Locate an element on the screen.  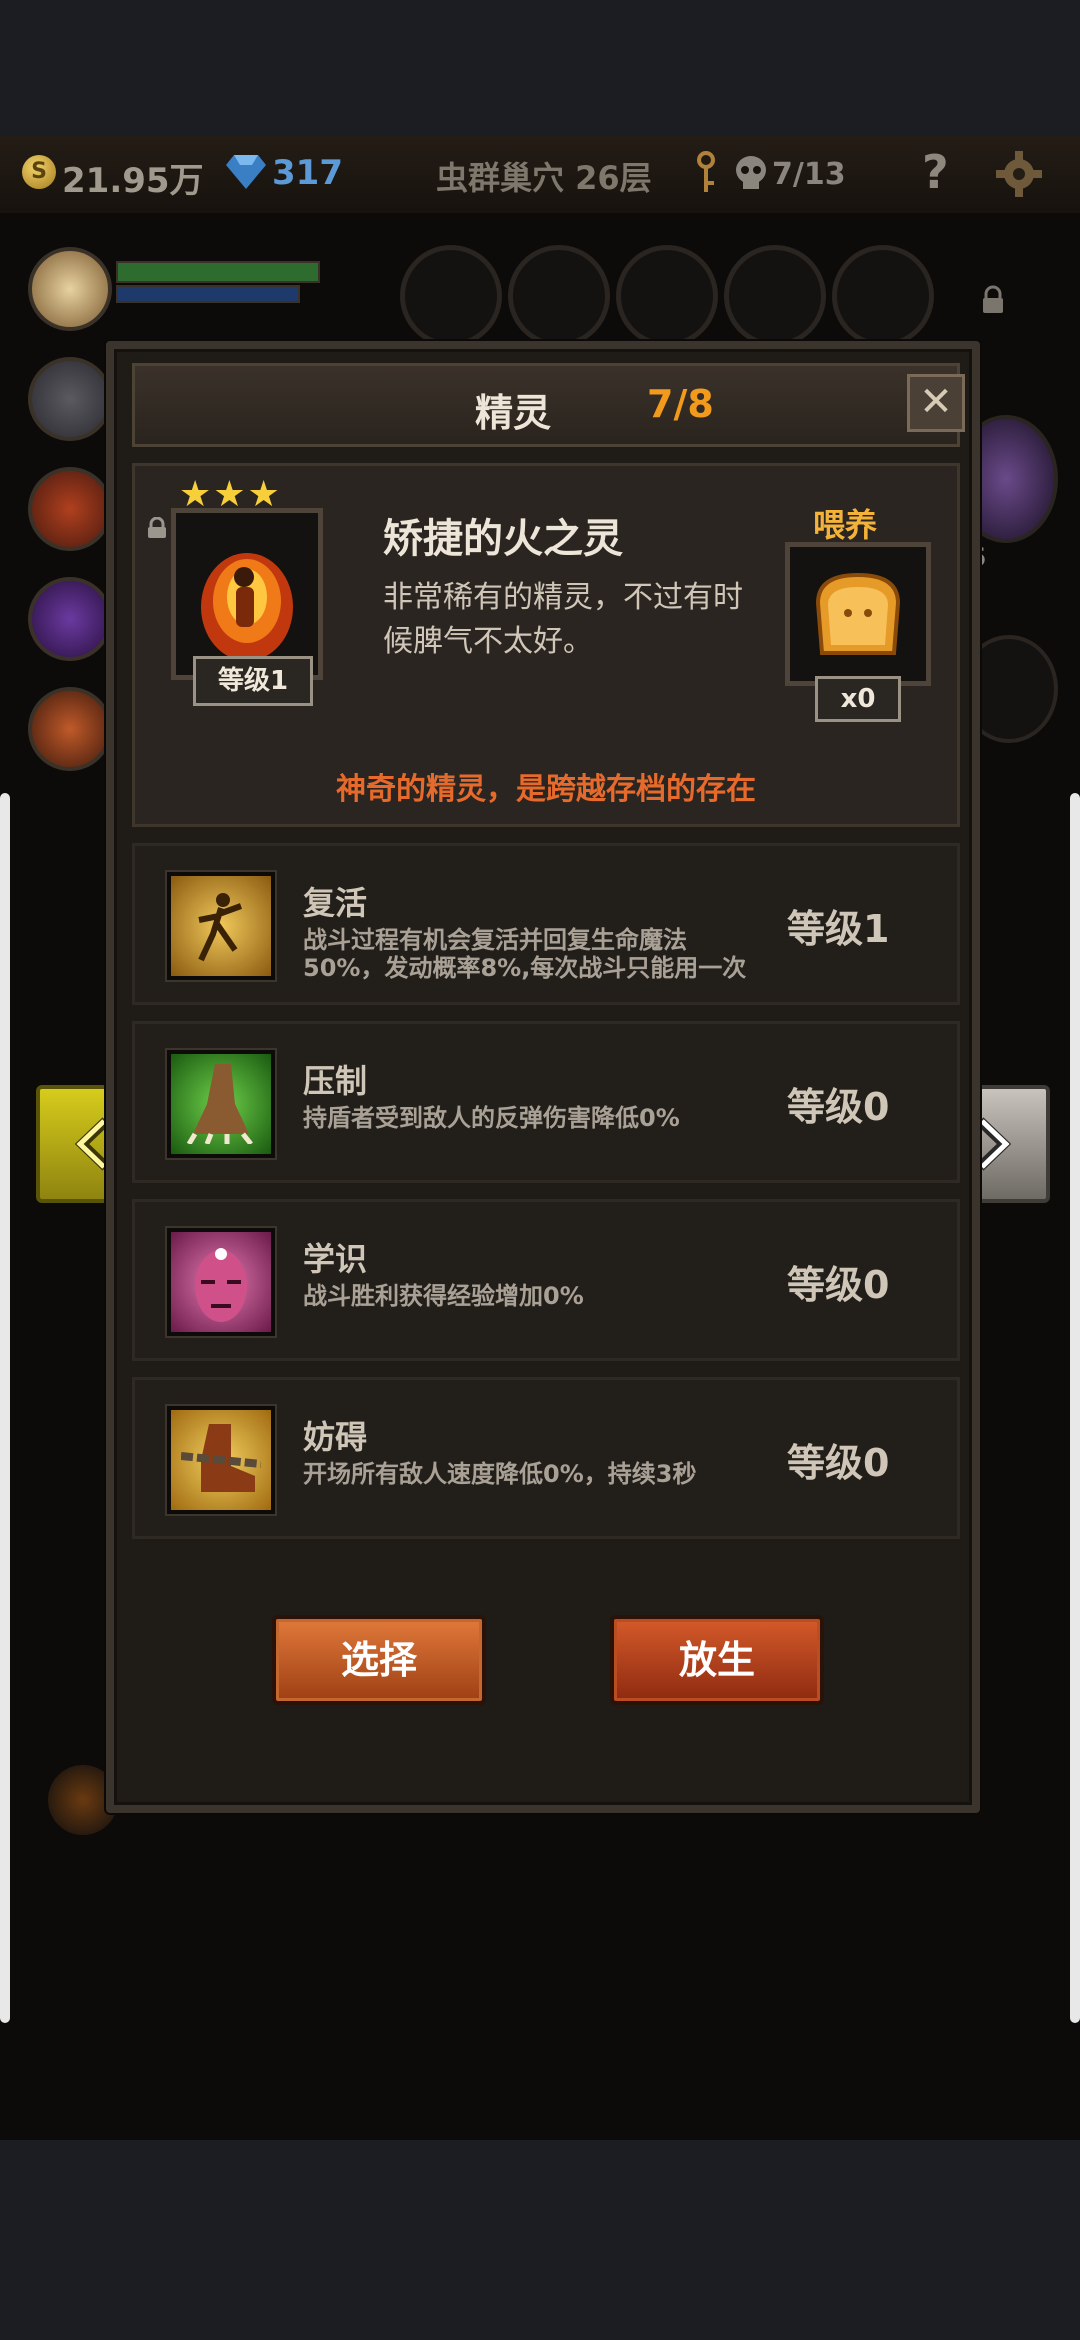
pet-name: 矫捷的火之灵 is located at coordinates (503, 539).